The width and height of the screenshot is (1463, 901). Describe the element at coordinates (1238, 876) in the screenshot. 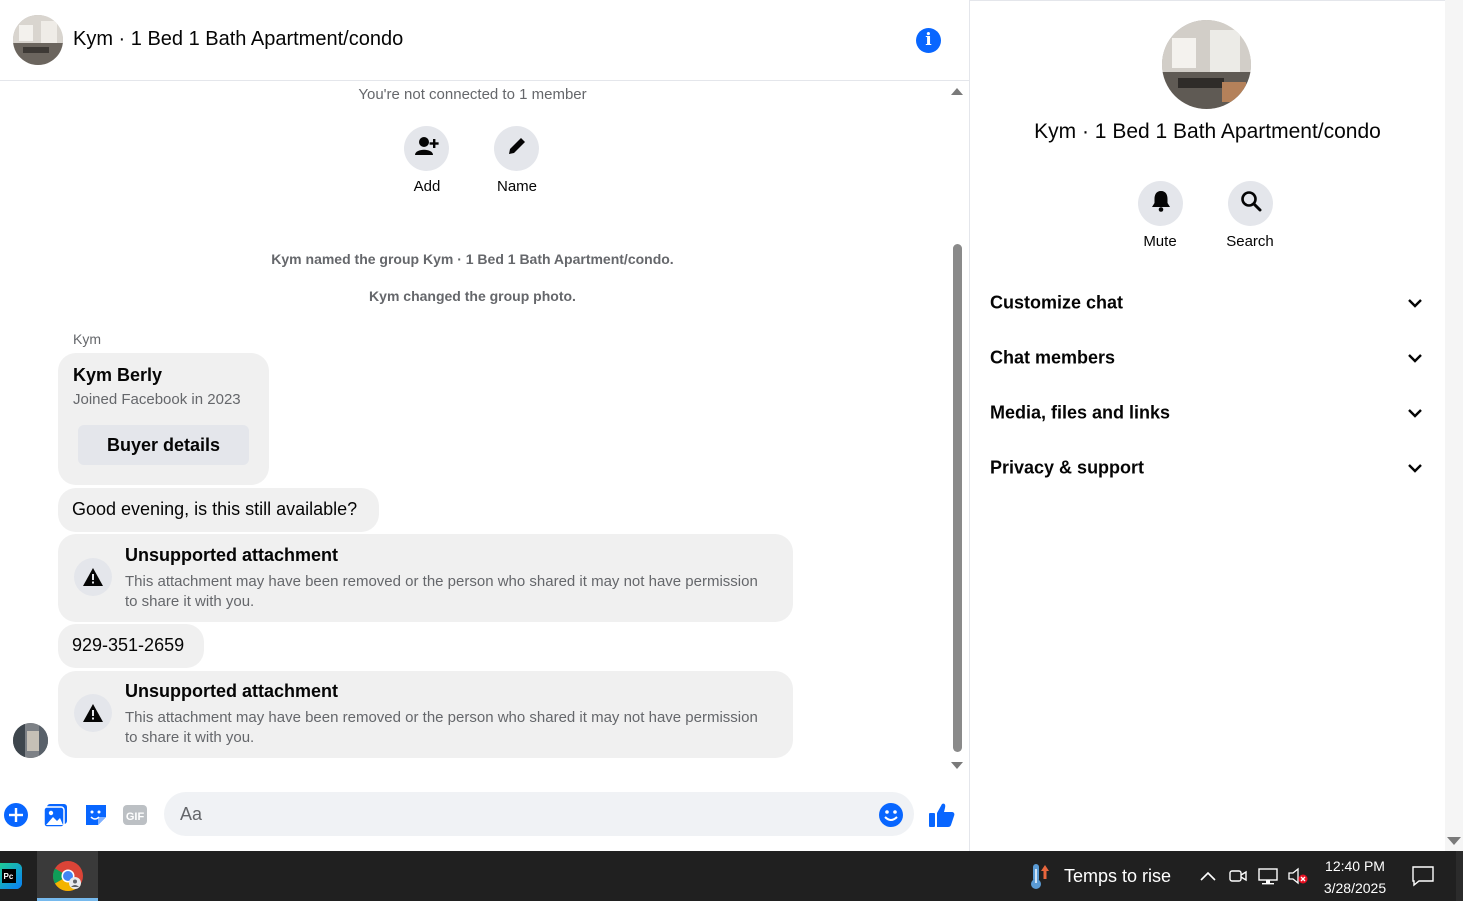

I see `meet-now-icon` at that location.